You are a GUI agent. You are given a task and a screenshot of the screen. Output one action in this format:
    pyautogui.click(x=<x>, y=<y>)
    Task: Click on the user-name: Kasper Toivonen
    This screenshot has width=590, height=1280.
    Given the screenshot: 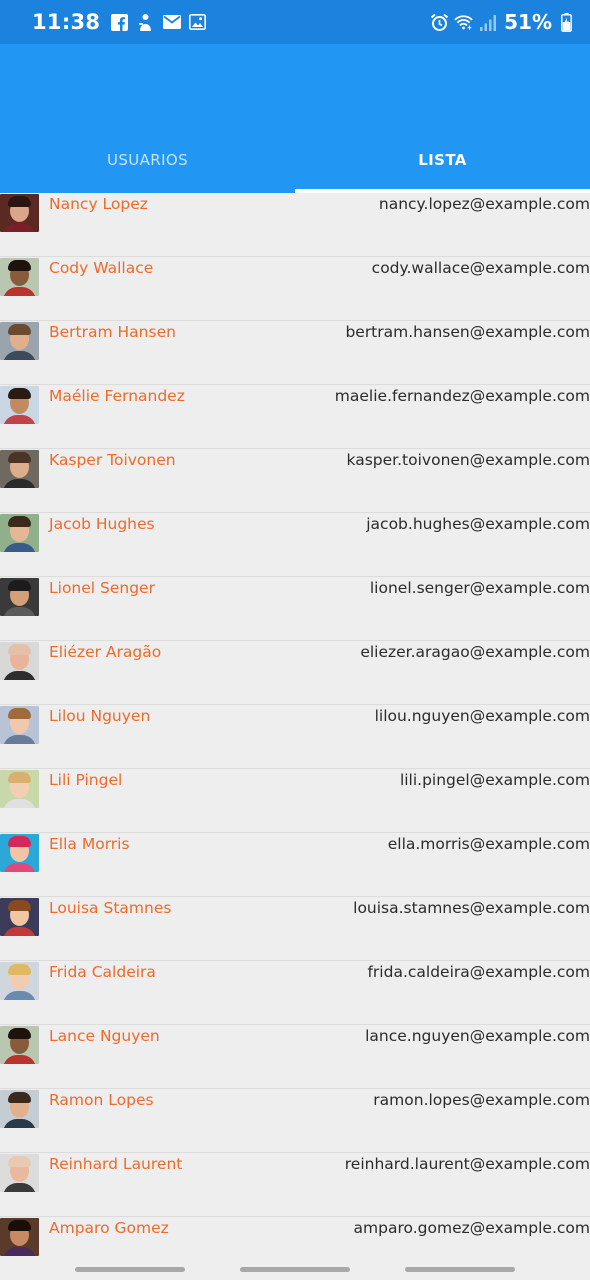 What is the action you would take?
    pyautogui.click(x=112, y=460)
    